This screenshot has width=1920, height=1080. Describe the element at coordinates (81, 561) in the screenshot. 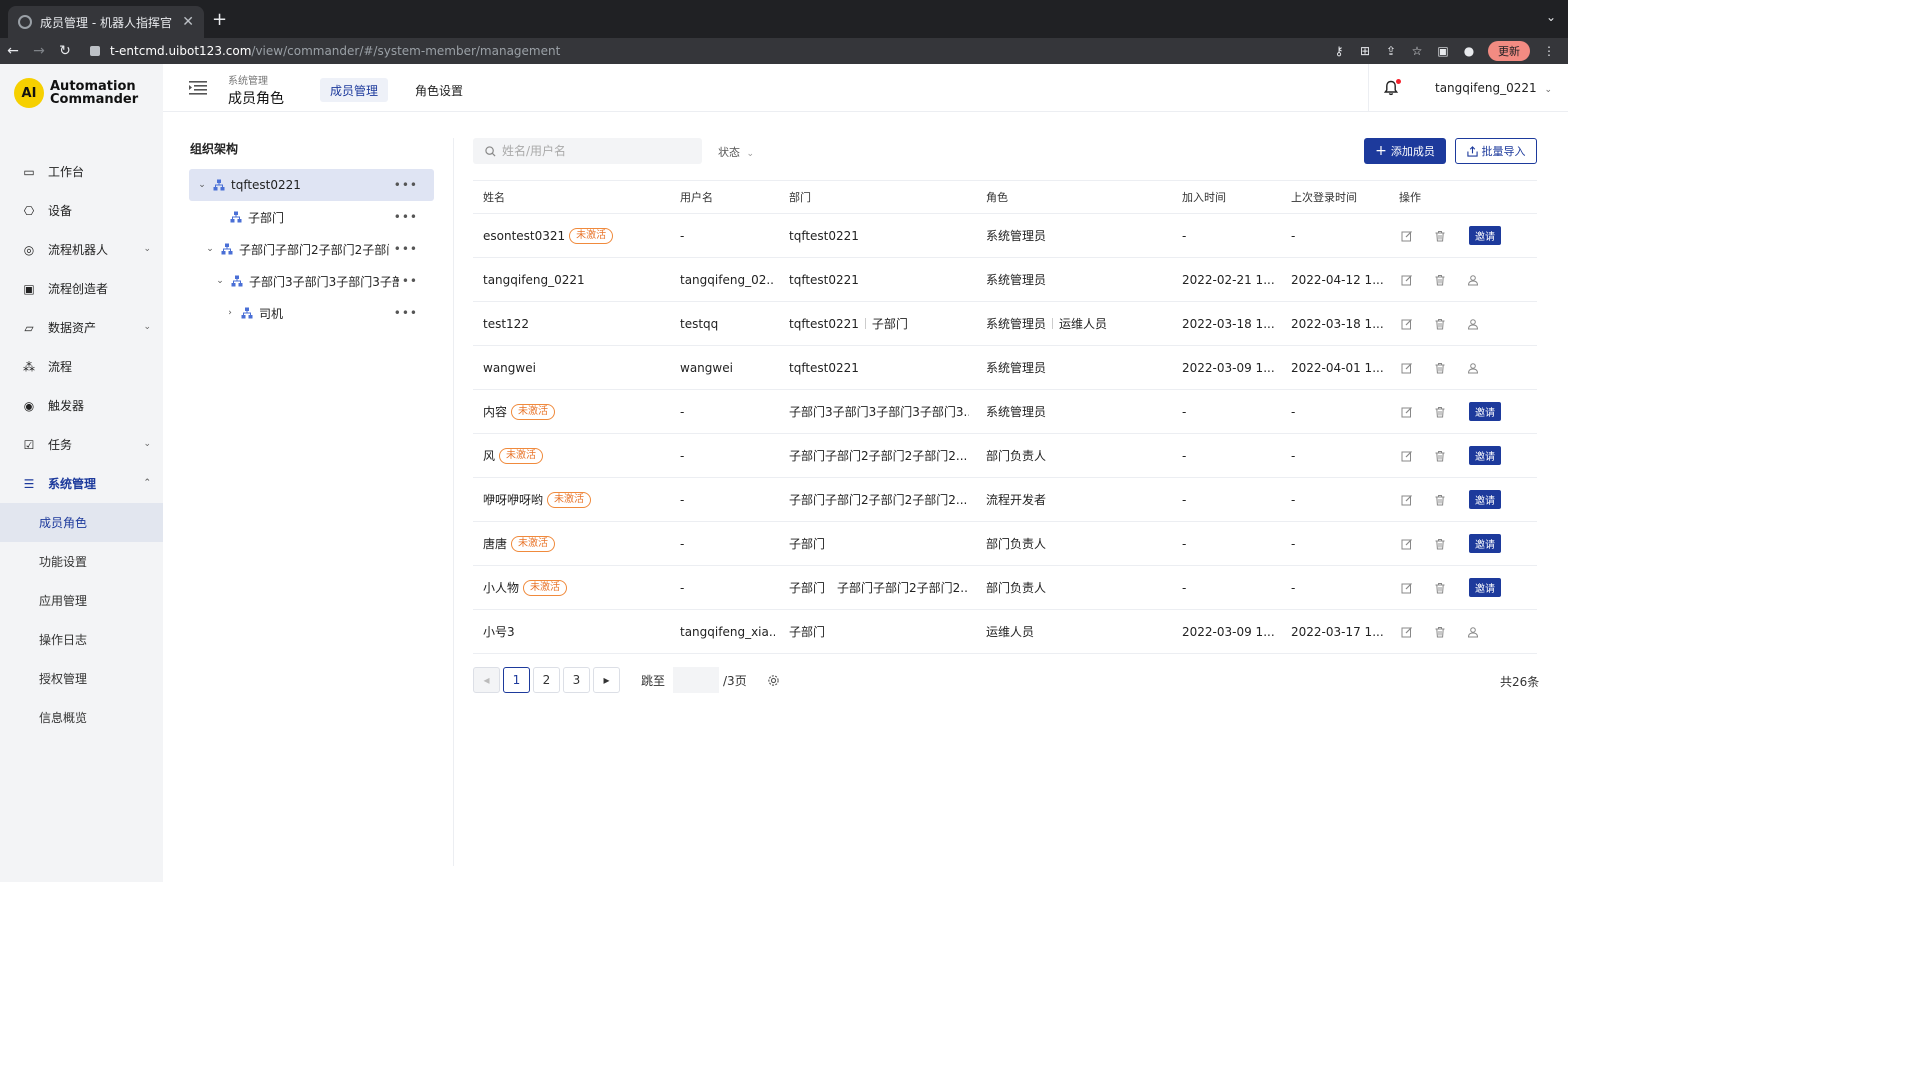

I see `sidebar-subitem-1: 功能设置` at that location.